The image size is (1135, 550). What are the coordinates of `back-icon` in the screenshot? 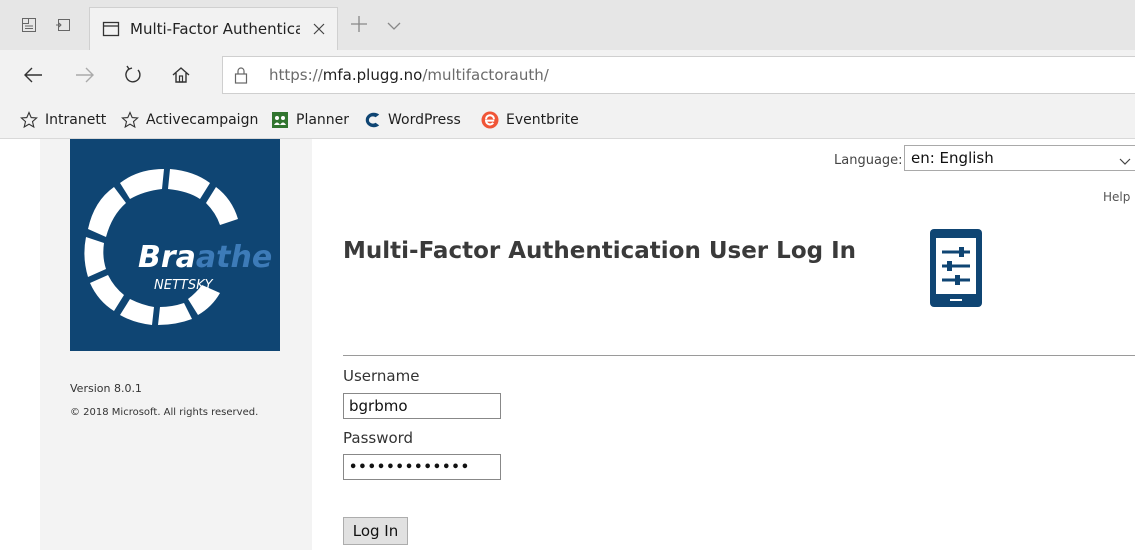 It's located at (33, 75).